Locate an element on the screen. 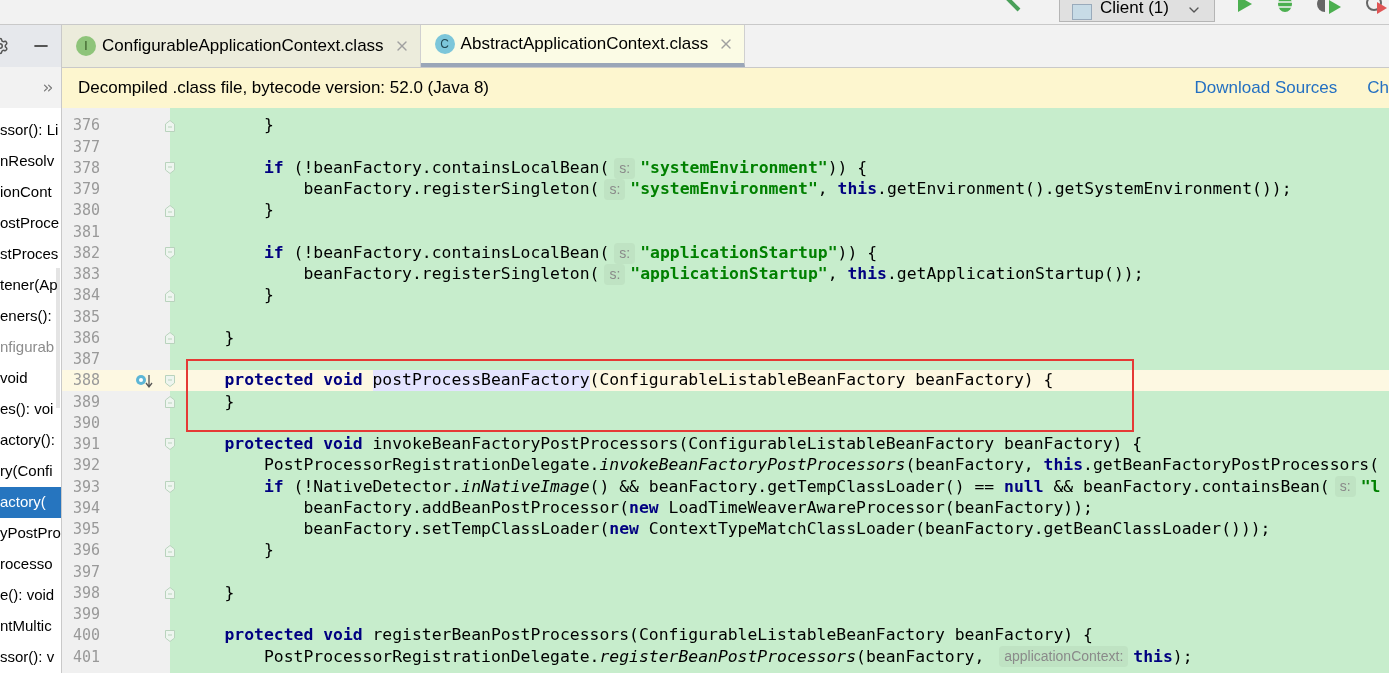  parameter-hint: applicationContext: is located at coordinates (1064, 657).